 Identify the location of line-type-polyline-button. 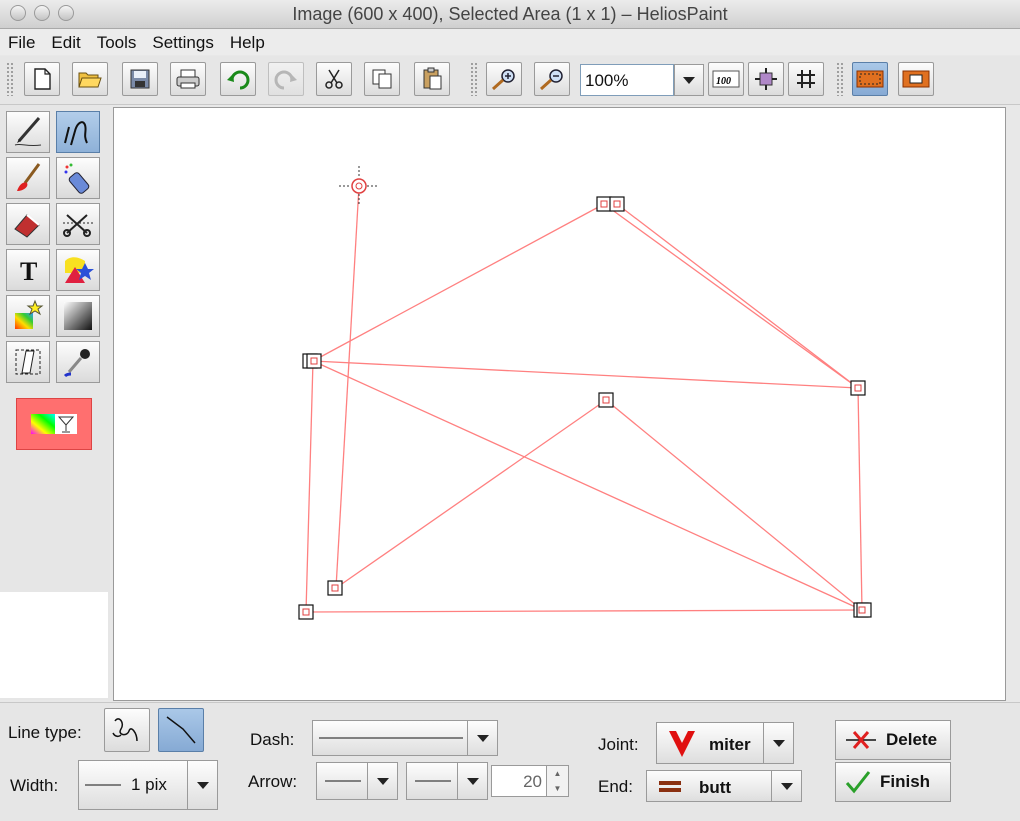
(181, 730).